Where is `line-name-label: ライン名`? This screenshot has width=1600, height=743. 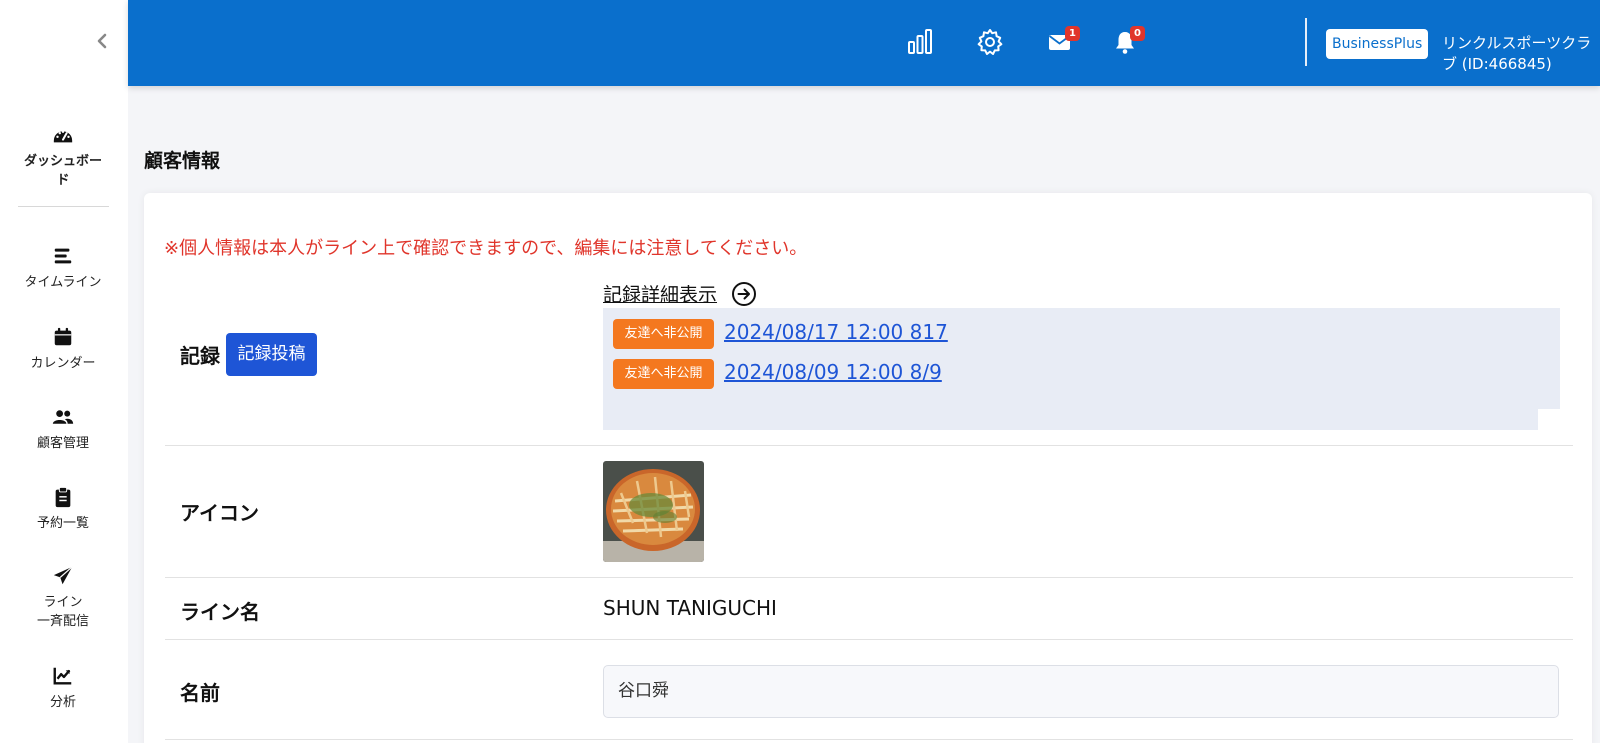
line-name-label: ライン名 is located at coordinates (220, 612).